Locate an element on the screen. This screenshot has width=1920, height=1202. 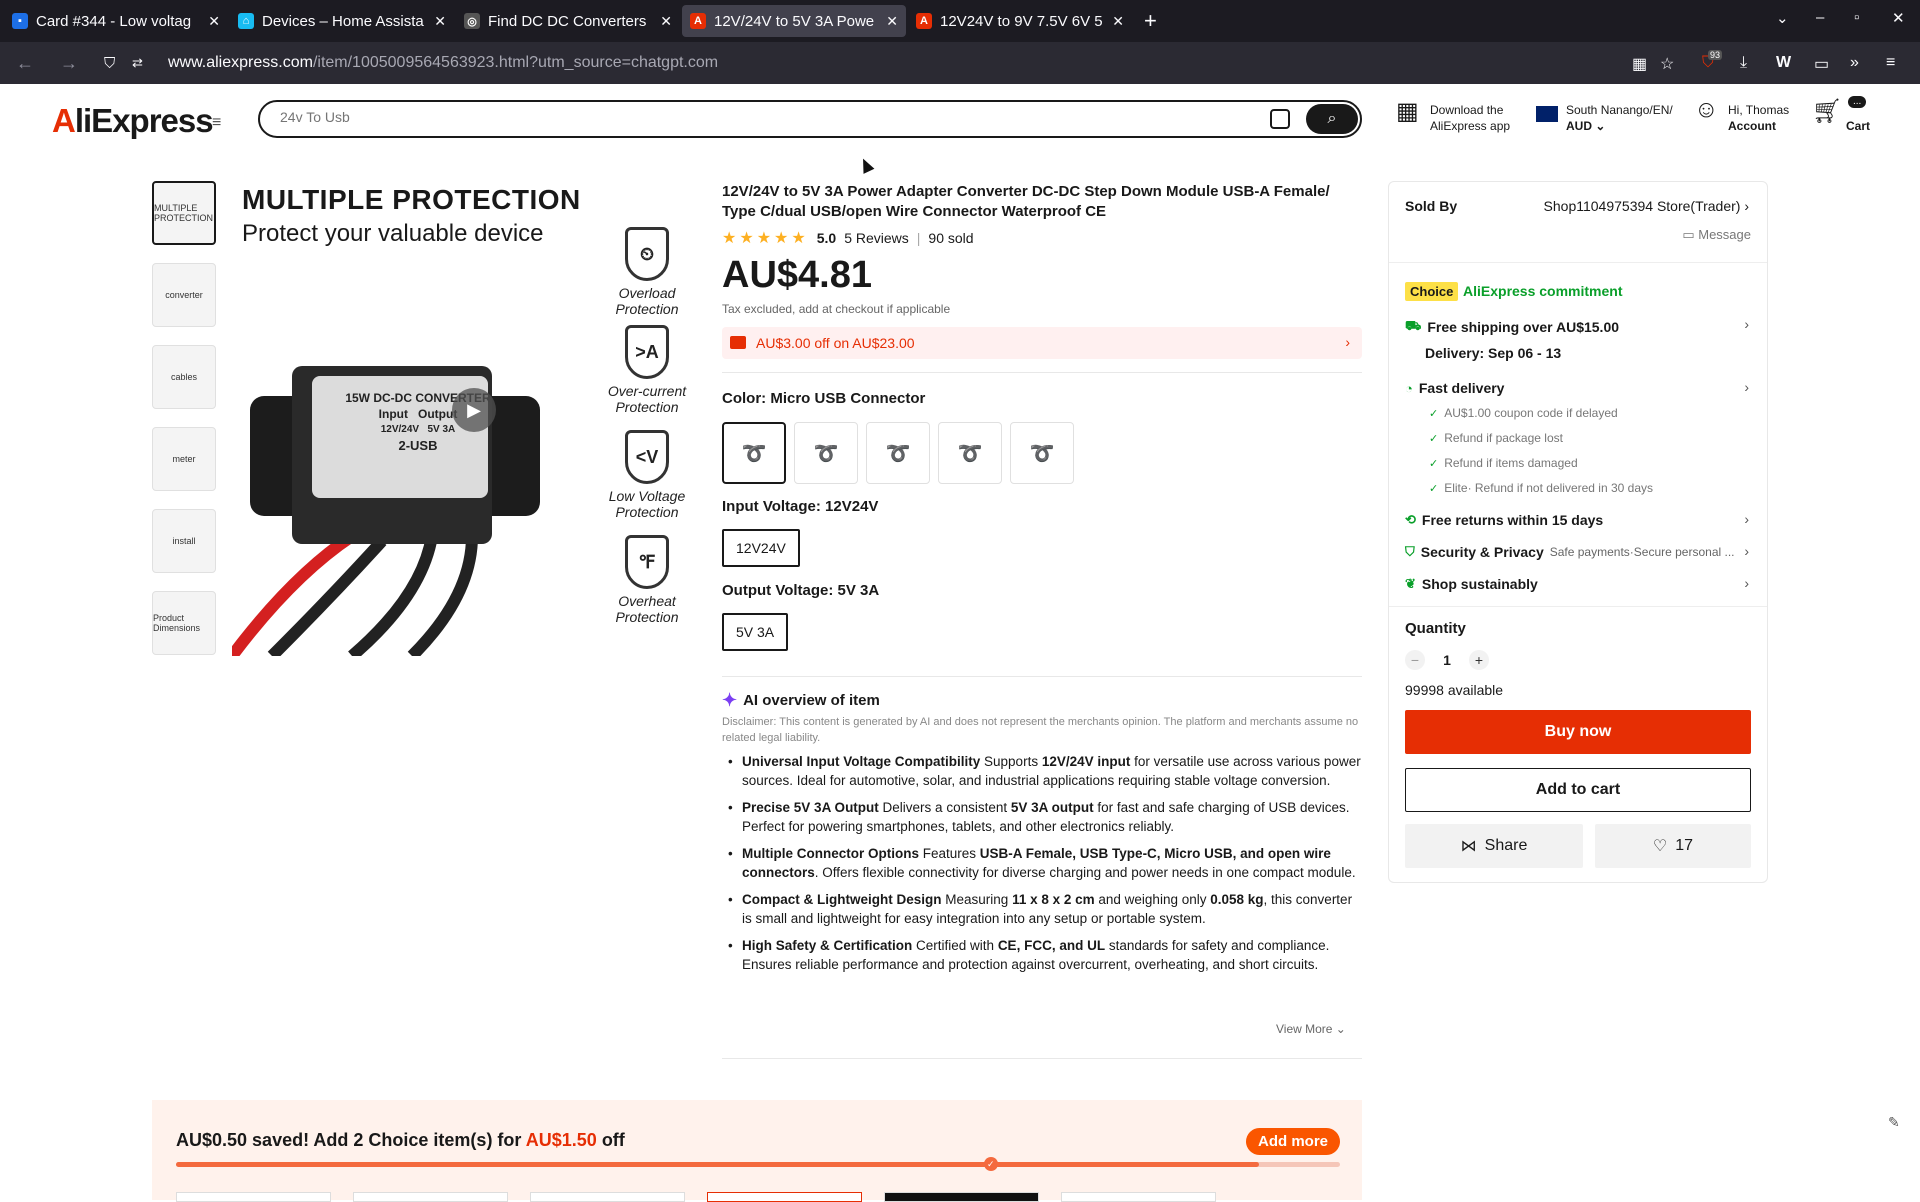
thumbnail: cables is located at coordinates (184, 377).